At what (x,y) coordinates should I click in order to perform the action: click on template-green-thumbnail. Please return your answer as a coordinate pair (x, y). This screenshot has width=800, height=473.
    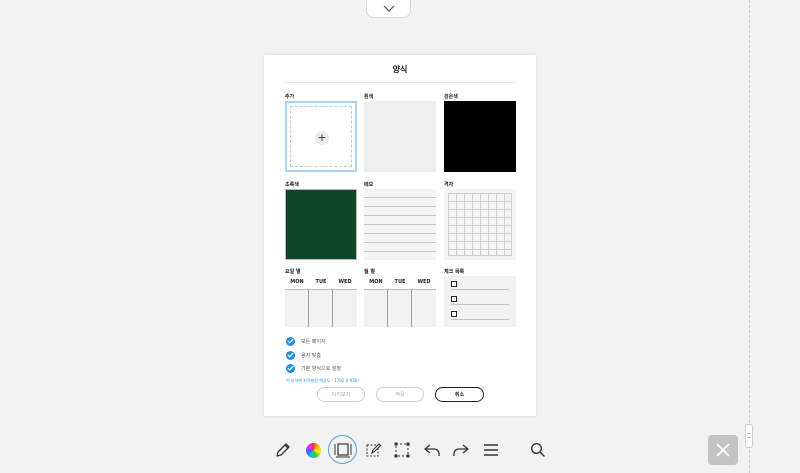
    Looking at the image, I should click on (321, 224).